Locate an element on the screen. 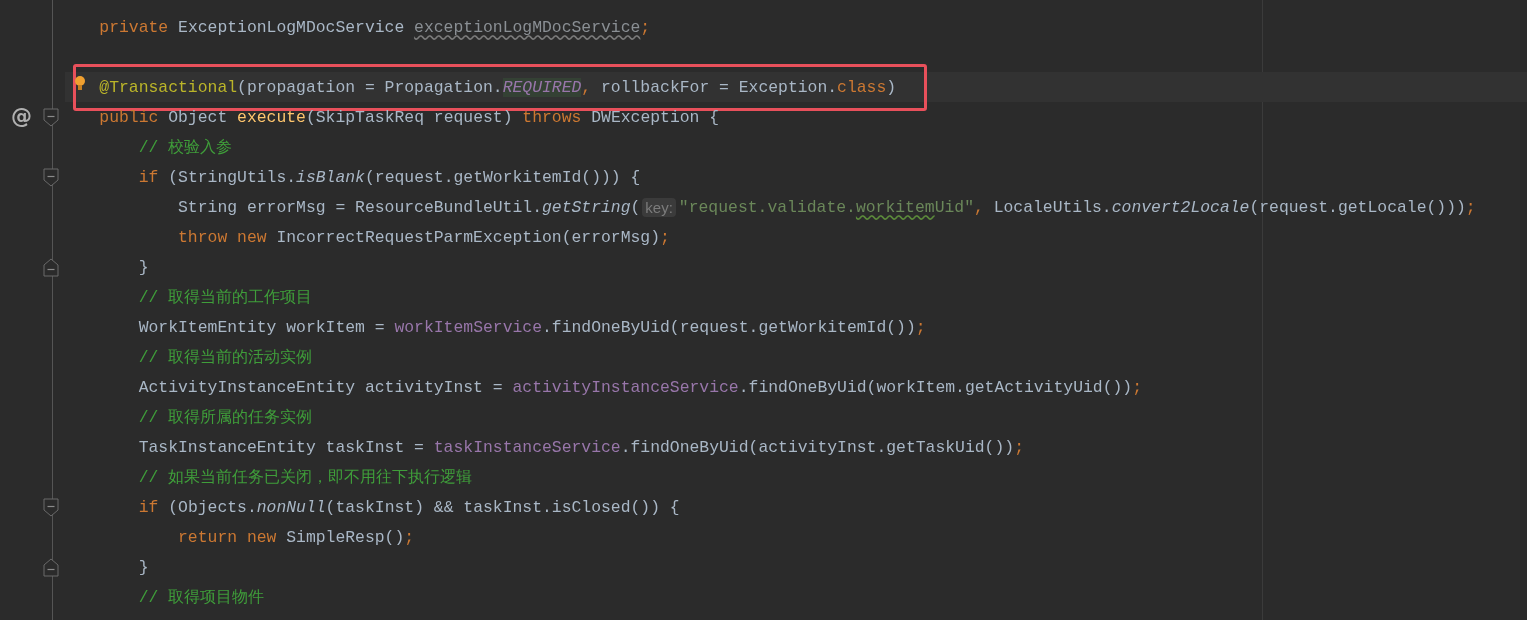 Image resolution: width=1527 pixels, height=620 pixels. code-text: TaskInstanceEntity taskInst = is located at coordinates (281, 447).